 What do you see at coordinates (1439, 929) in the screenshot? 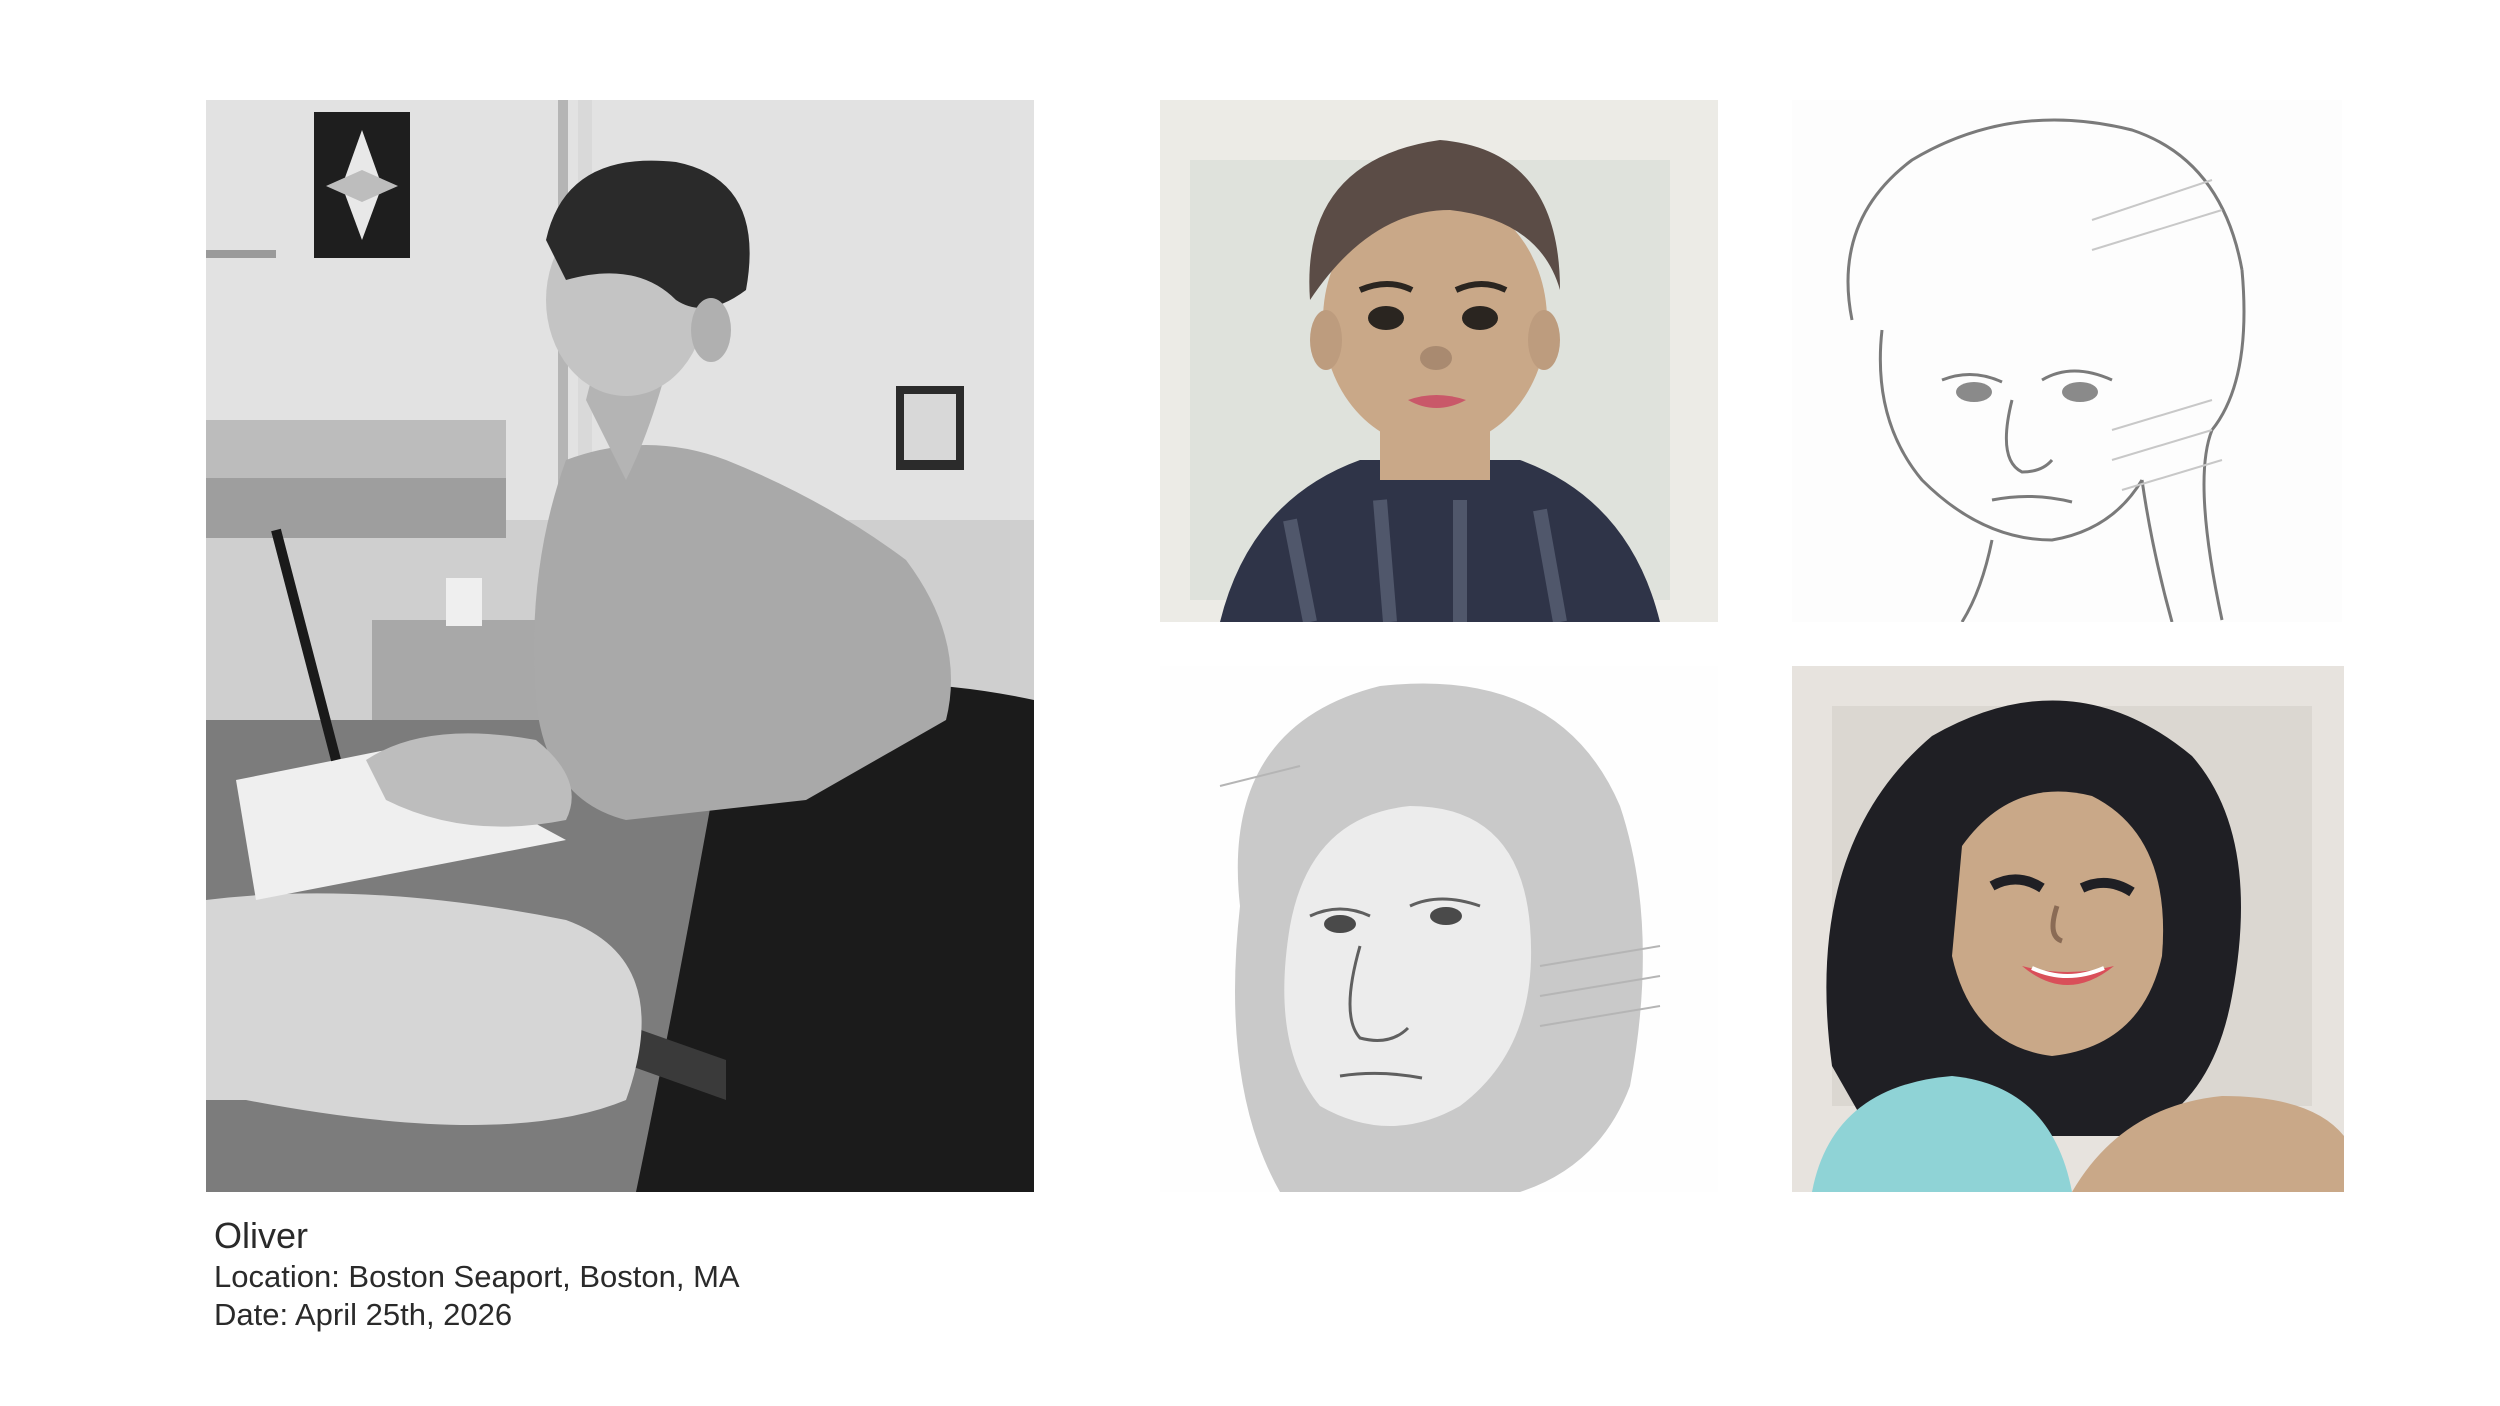
I see `portrait-pencil-woman` at bounding box center [1439, 929].